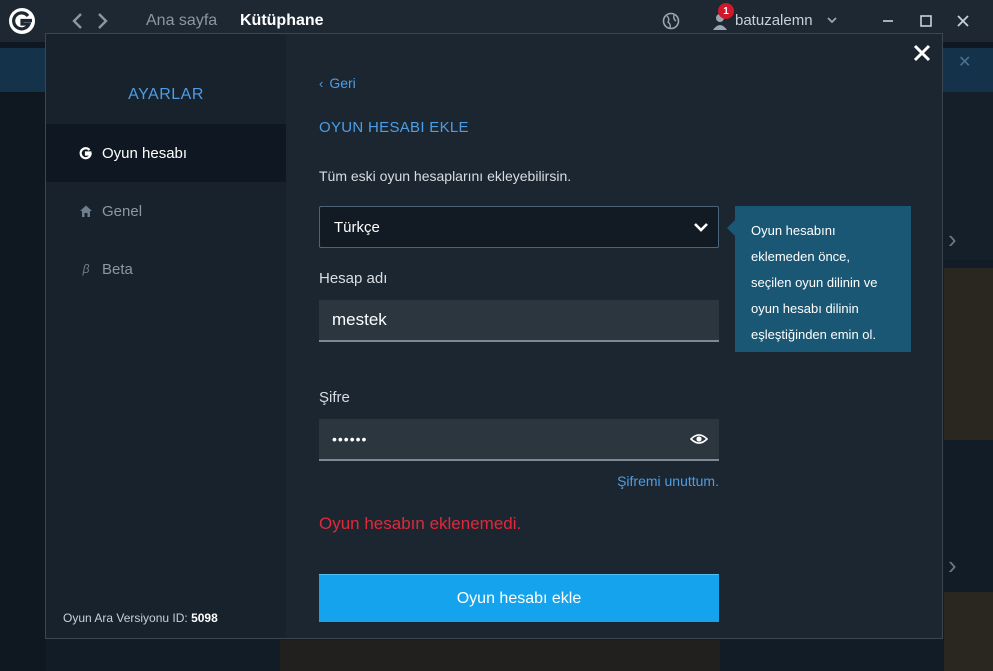 The height and width of the screenshot is (671, 993). I want to click on sidebar-item-general: Genel, so click(166, 211).